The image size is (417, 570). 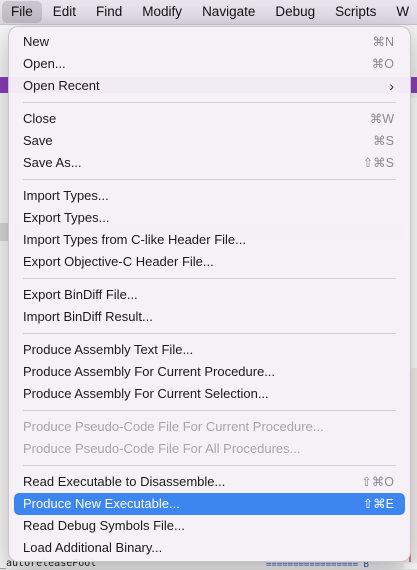 I want to click on menubar-item-edit: Edit, so click(x=64, y=12).